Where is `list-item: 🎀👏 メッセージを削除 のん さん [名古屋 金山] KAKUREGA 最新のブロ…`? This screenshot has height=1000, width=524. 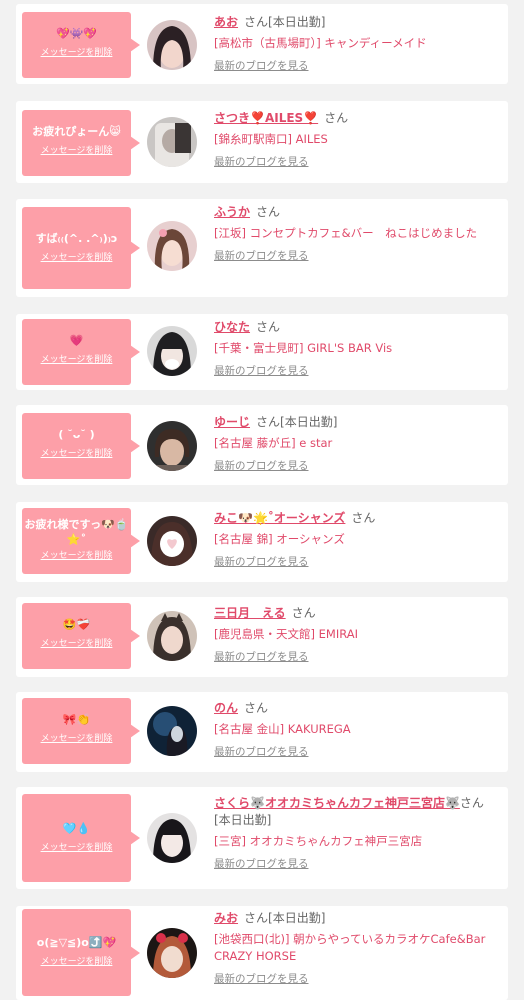
list-item: 🎀👏 メッセージを削除 のん さん [名古屋 金山] KAKUREGA 最新のブロ… is located at coordinates (262, 732).